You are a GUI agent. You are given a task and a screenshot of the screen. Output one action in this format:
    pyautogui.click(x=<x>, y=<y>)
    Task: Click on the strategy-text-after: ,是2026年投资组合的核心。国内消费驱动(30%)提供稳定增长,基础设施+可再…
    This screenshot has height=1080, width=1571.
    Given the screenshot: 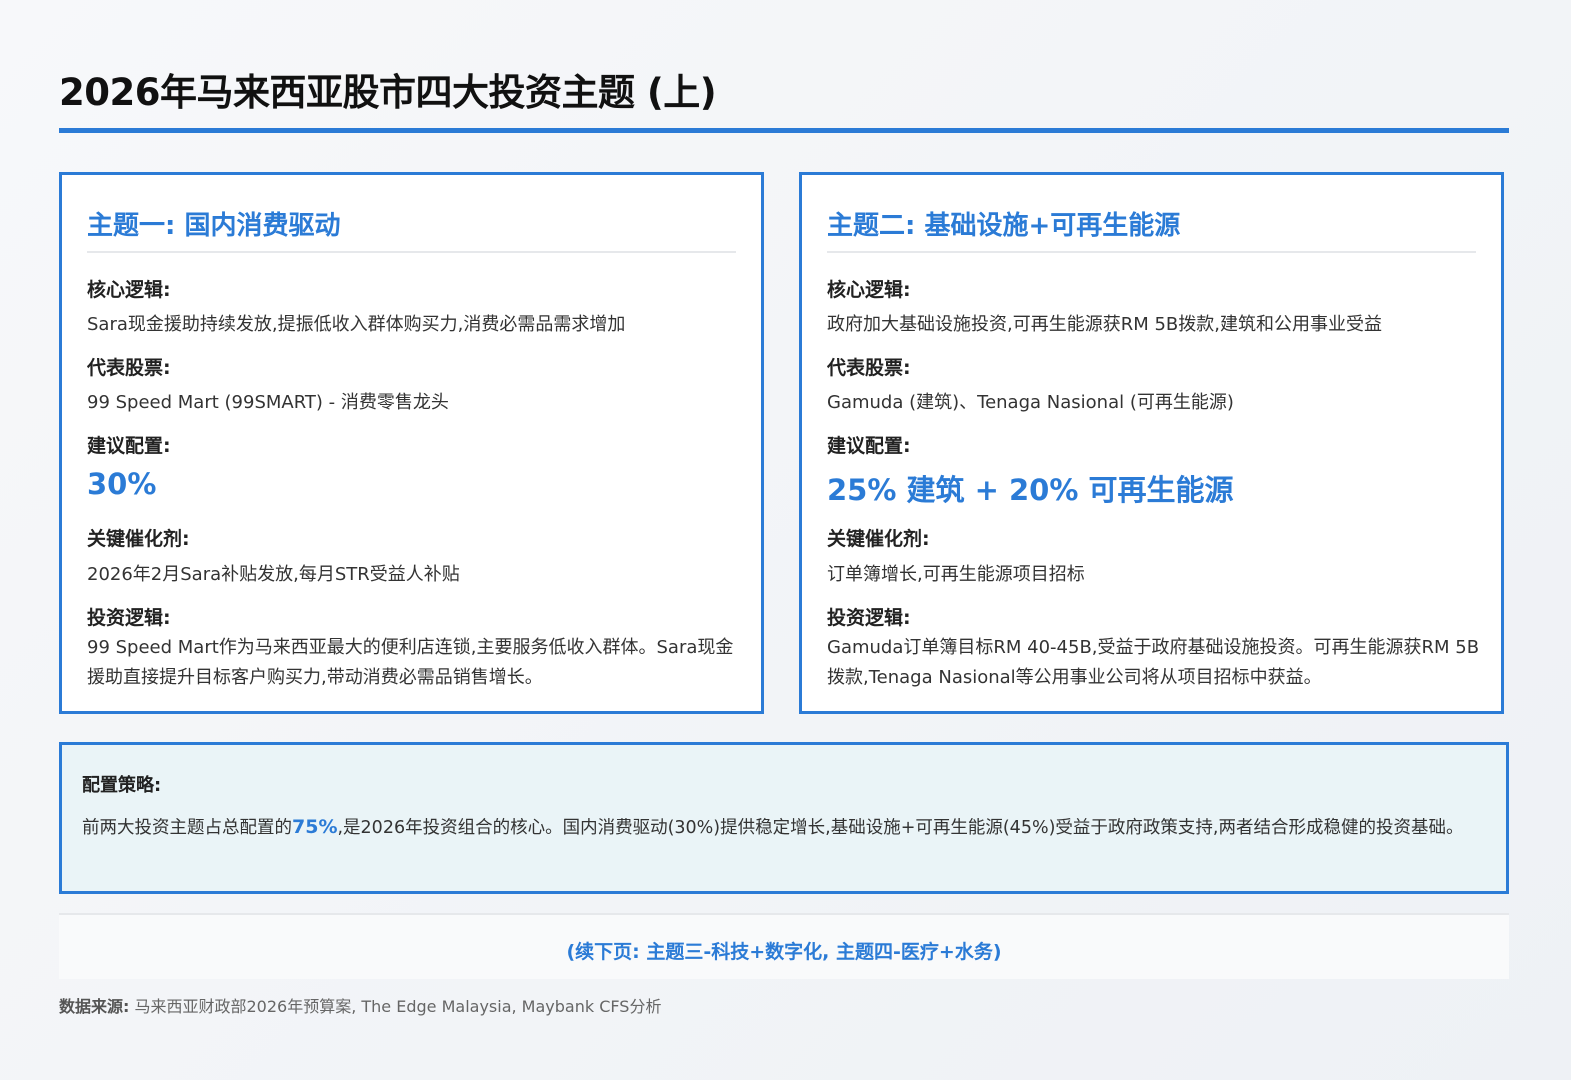 What is the action you would take?
    pyautogui.click(x=900, y=828)
    